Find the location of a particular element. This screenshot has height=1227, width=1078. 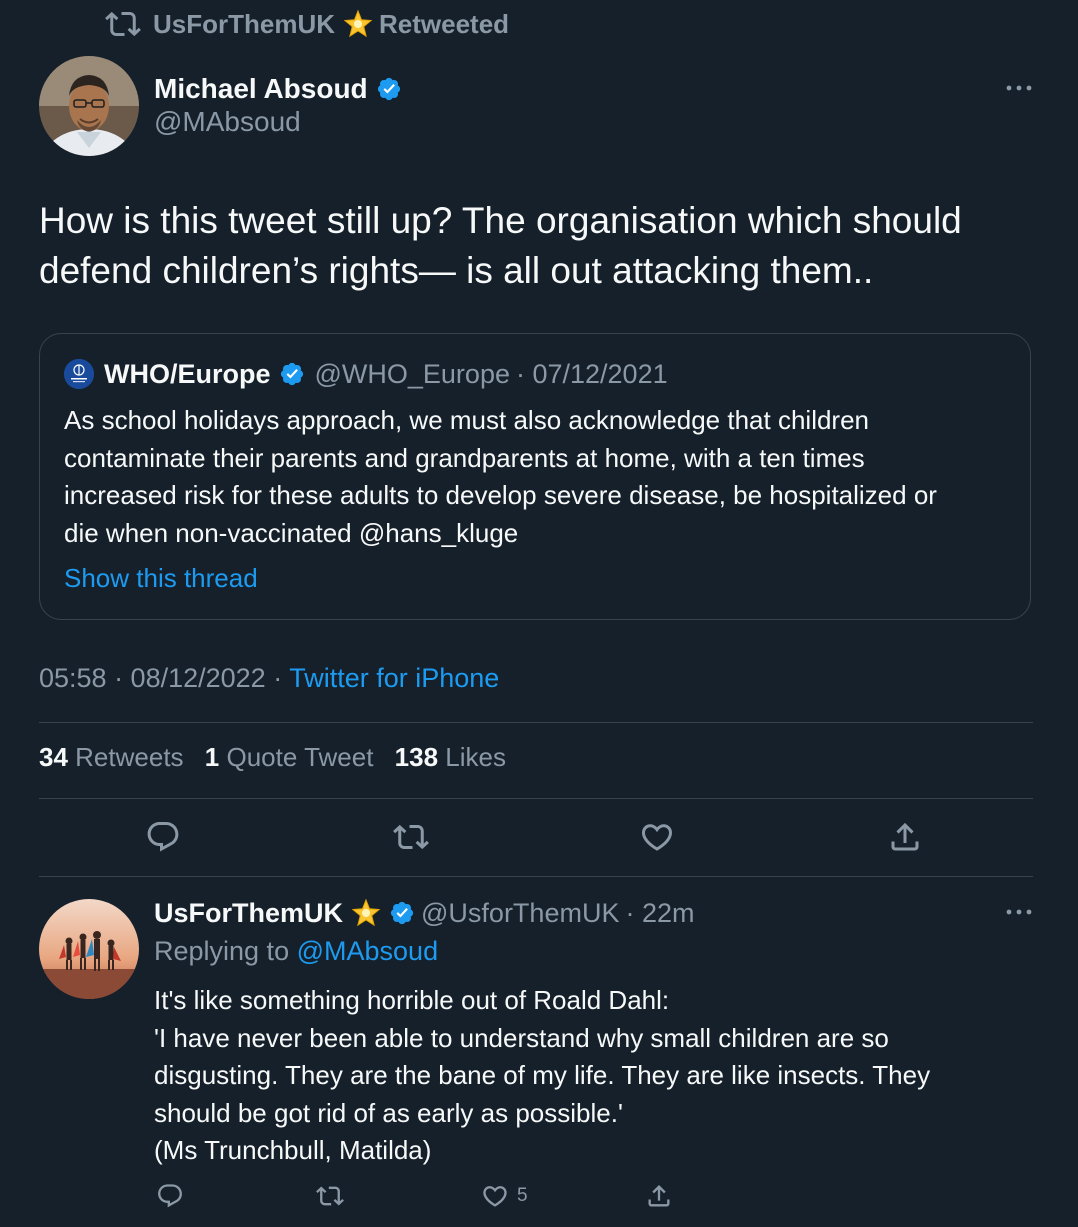

avatar-image is located at coordinates (89, 106).